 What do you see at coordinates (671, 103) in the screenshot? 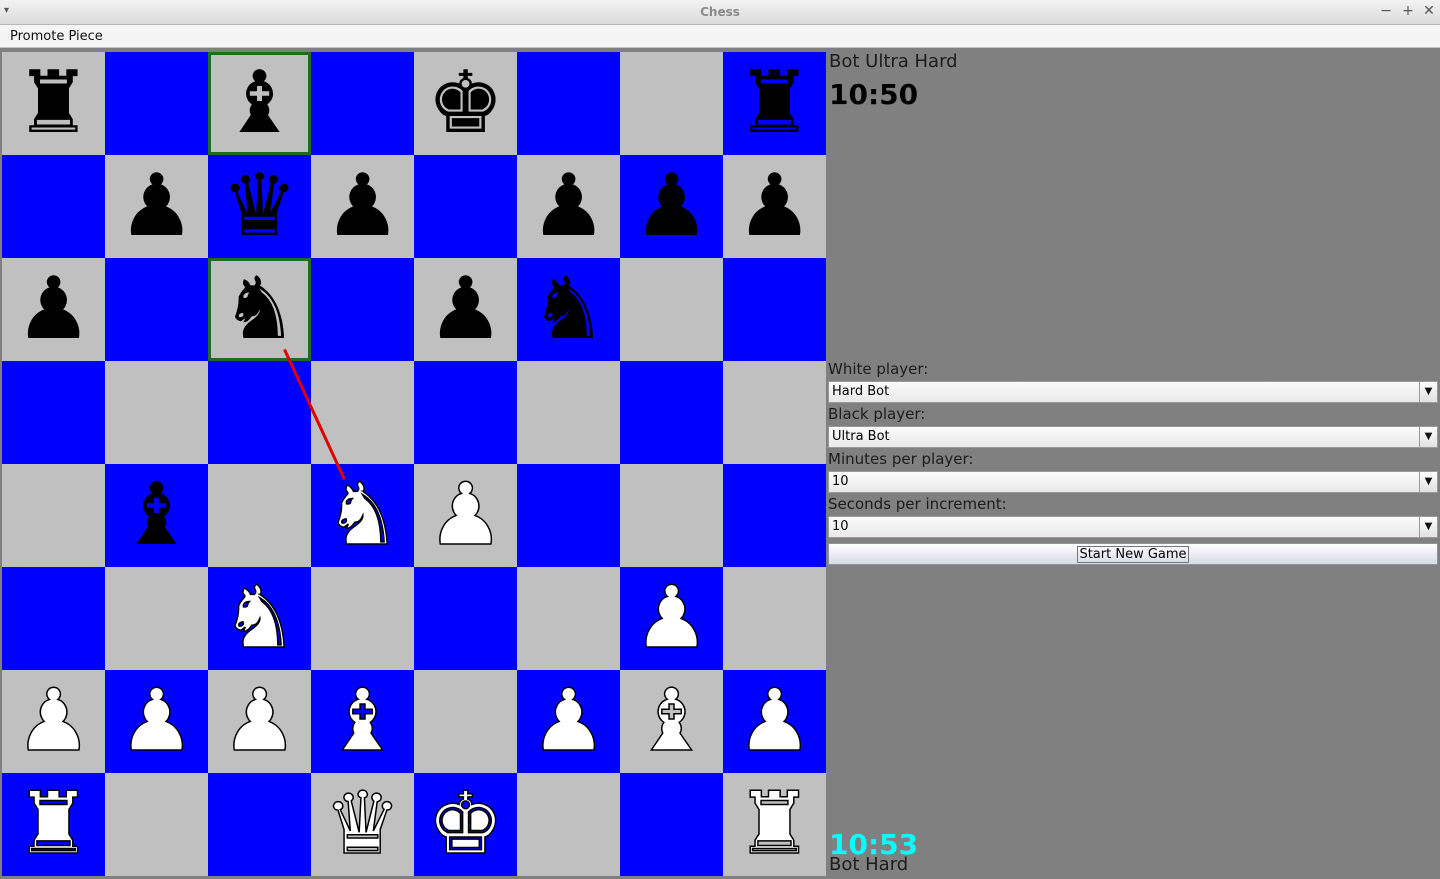
I see `square-g8` at bounding box center [671, 103].